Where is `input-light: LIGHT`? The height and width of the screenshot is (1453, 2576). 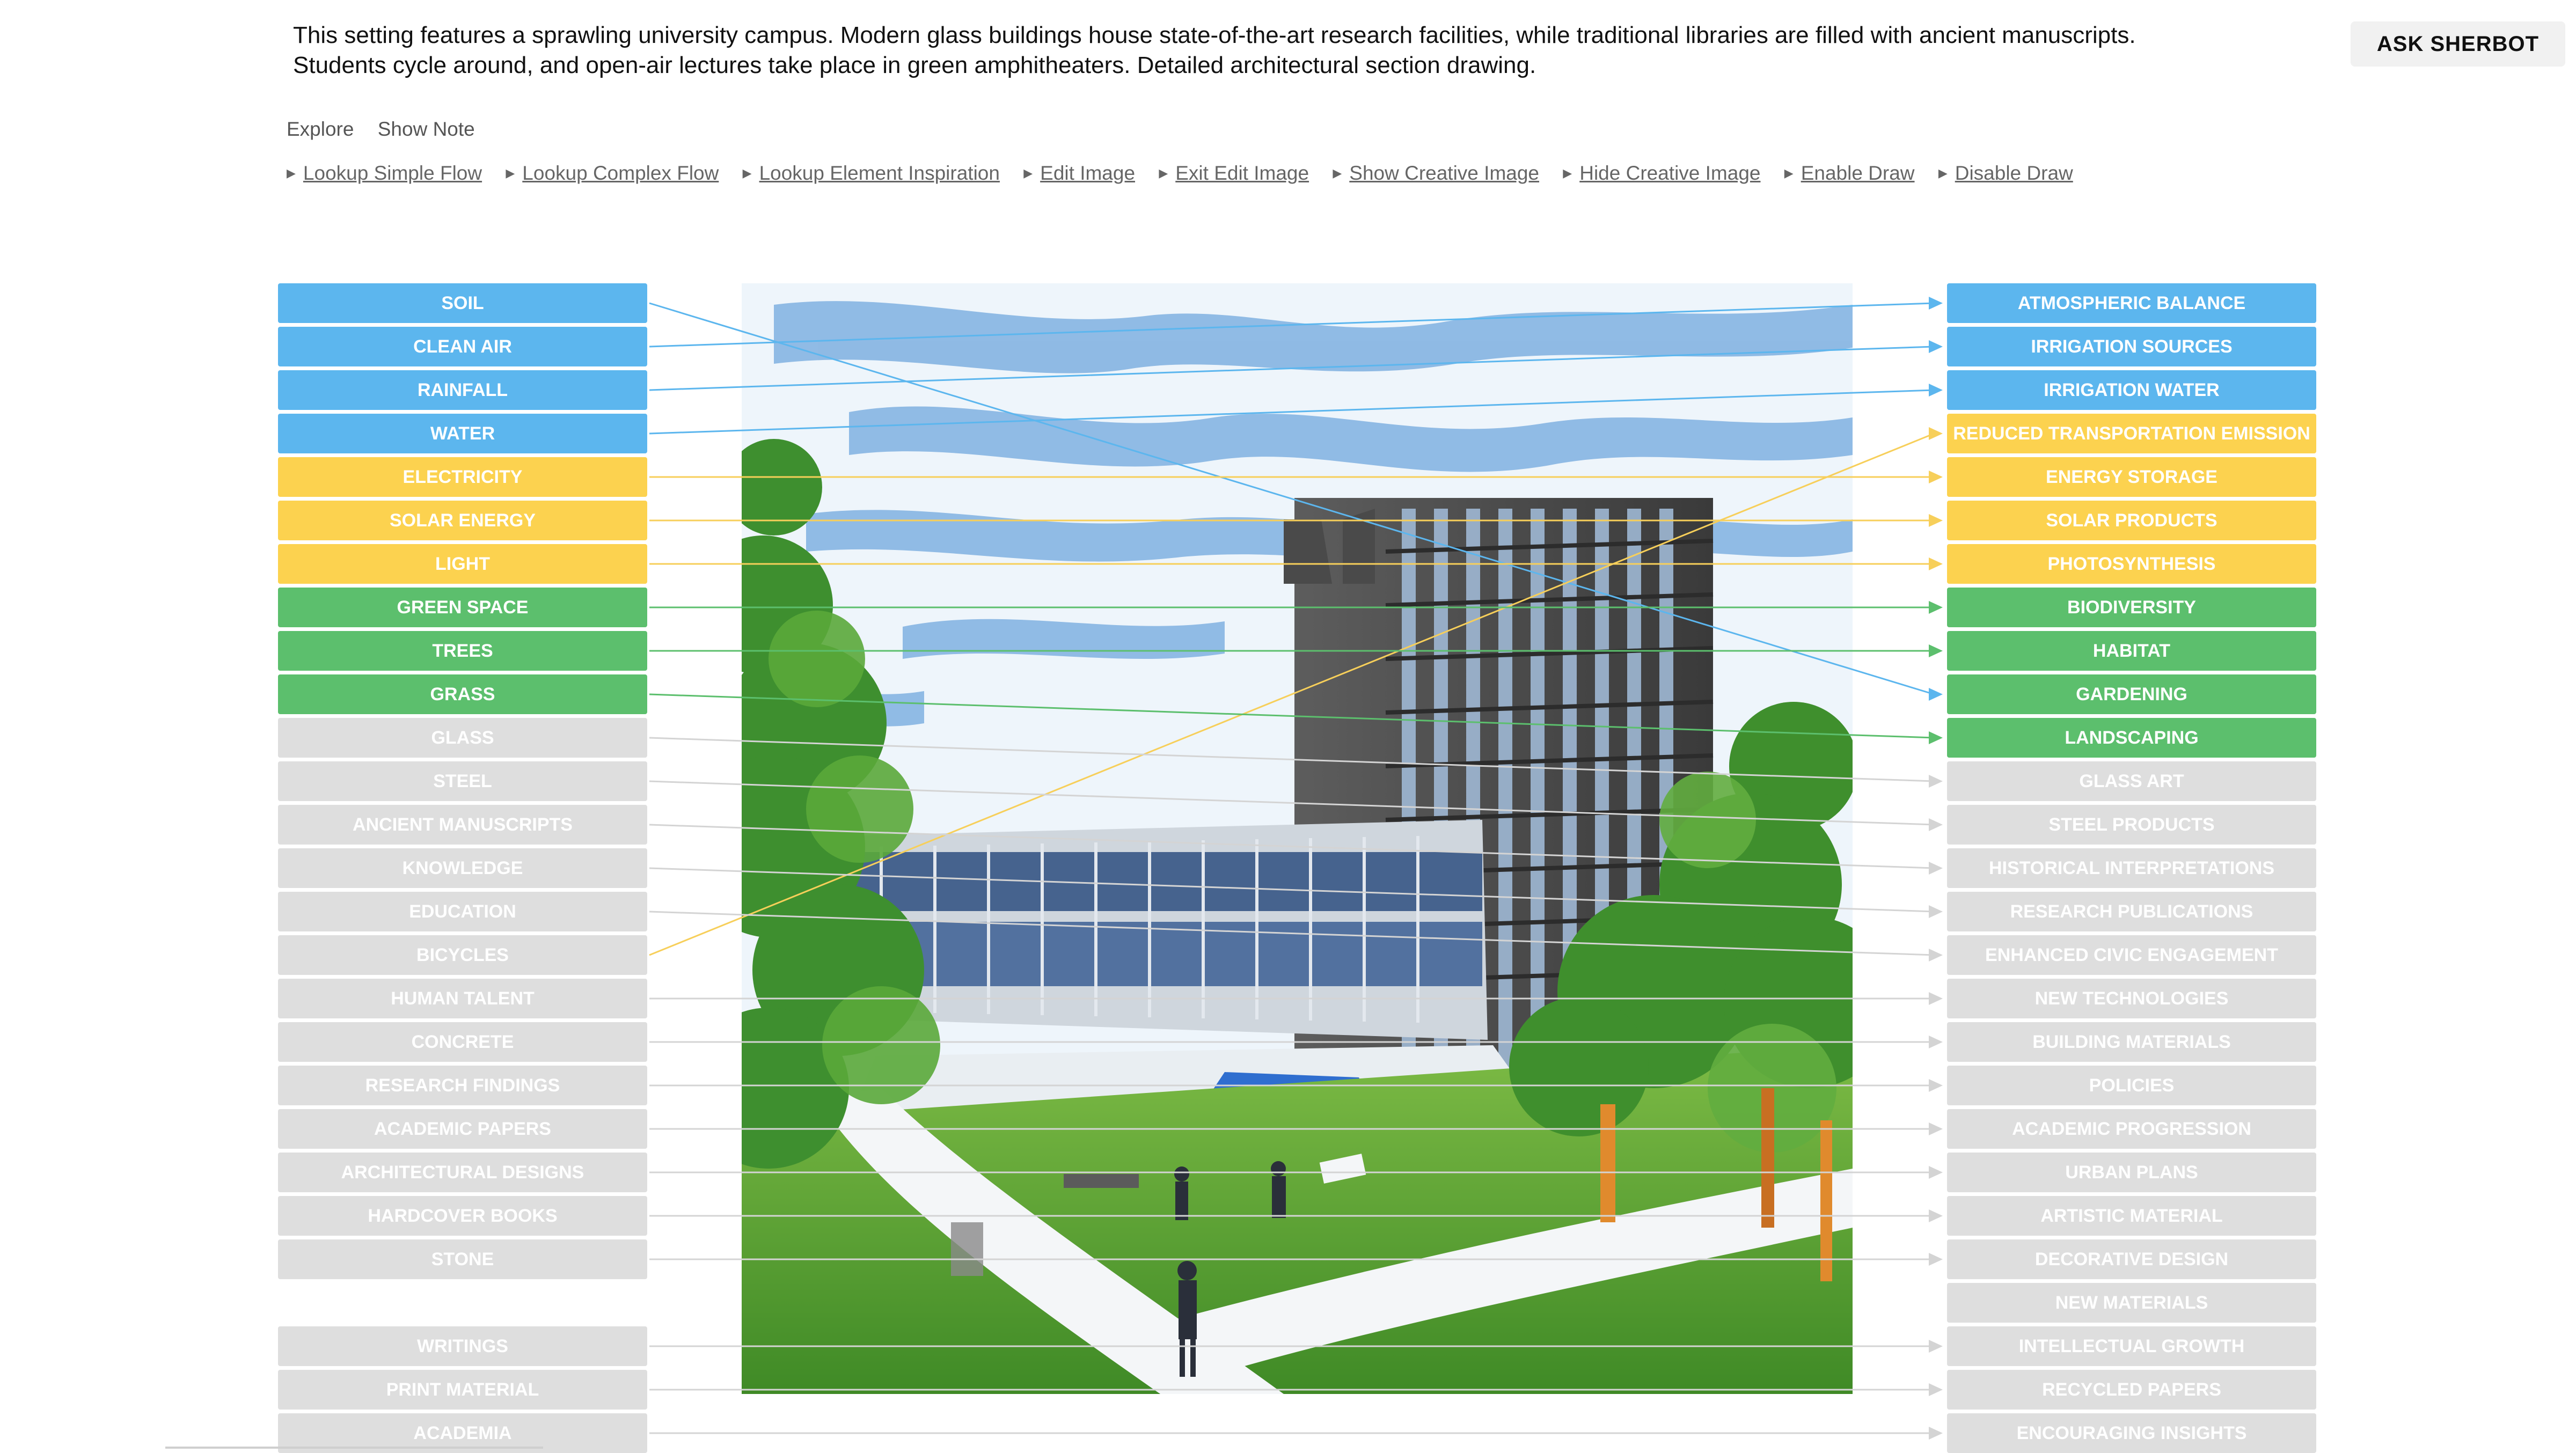 input-light: LIGHT is located at coordinates (462, 564).